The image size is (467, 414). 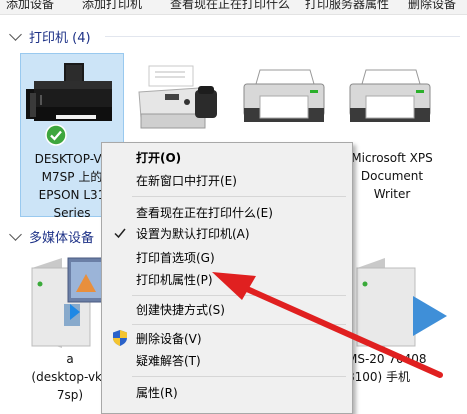 What do you see at coordinates (204, 213) in the screenshot?
I see `menu-item-see-whats-printing: 查看现在正在打印什么(E)` at bounding box center [204, 213].